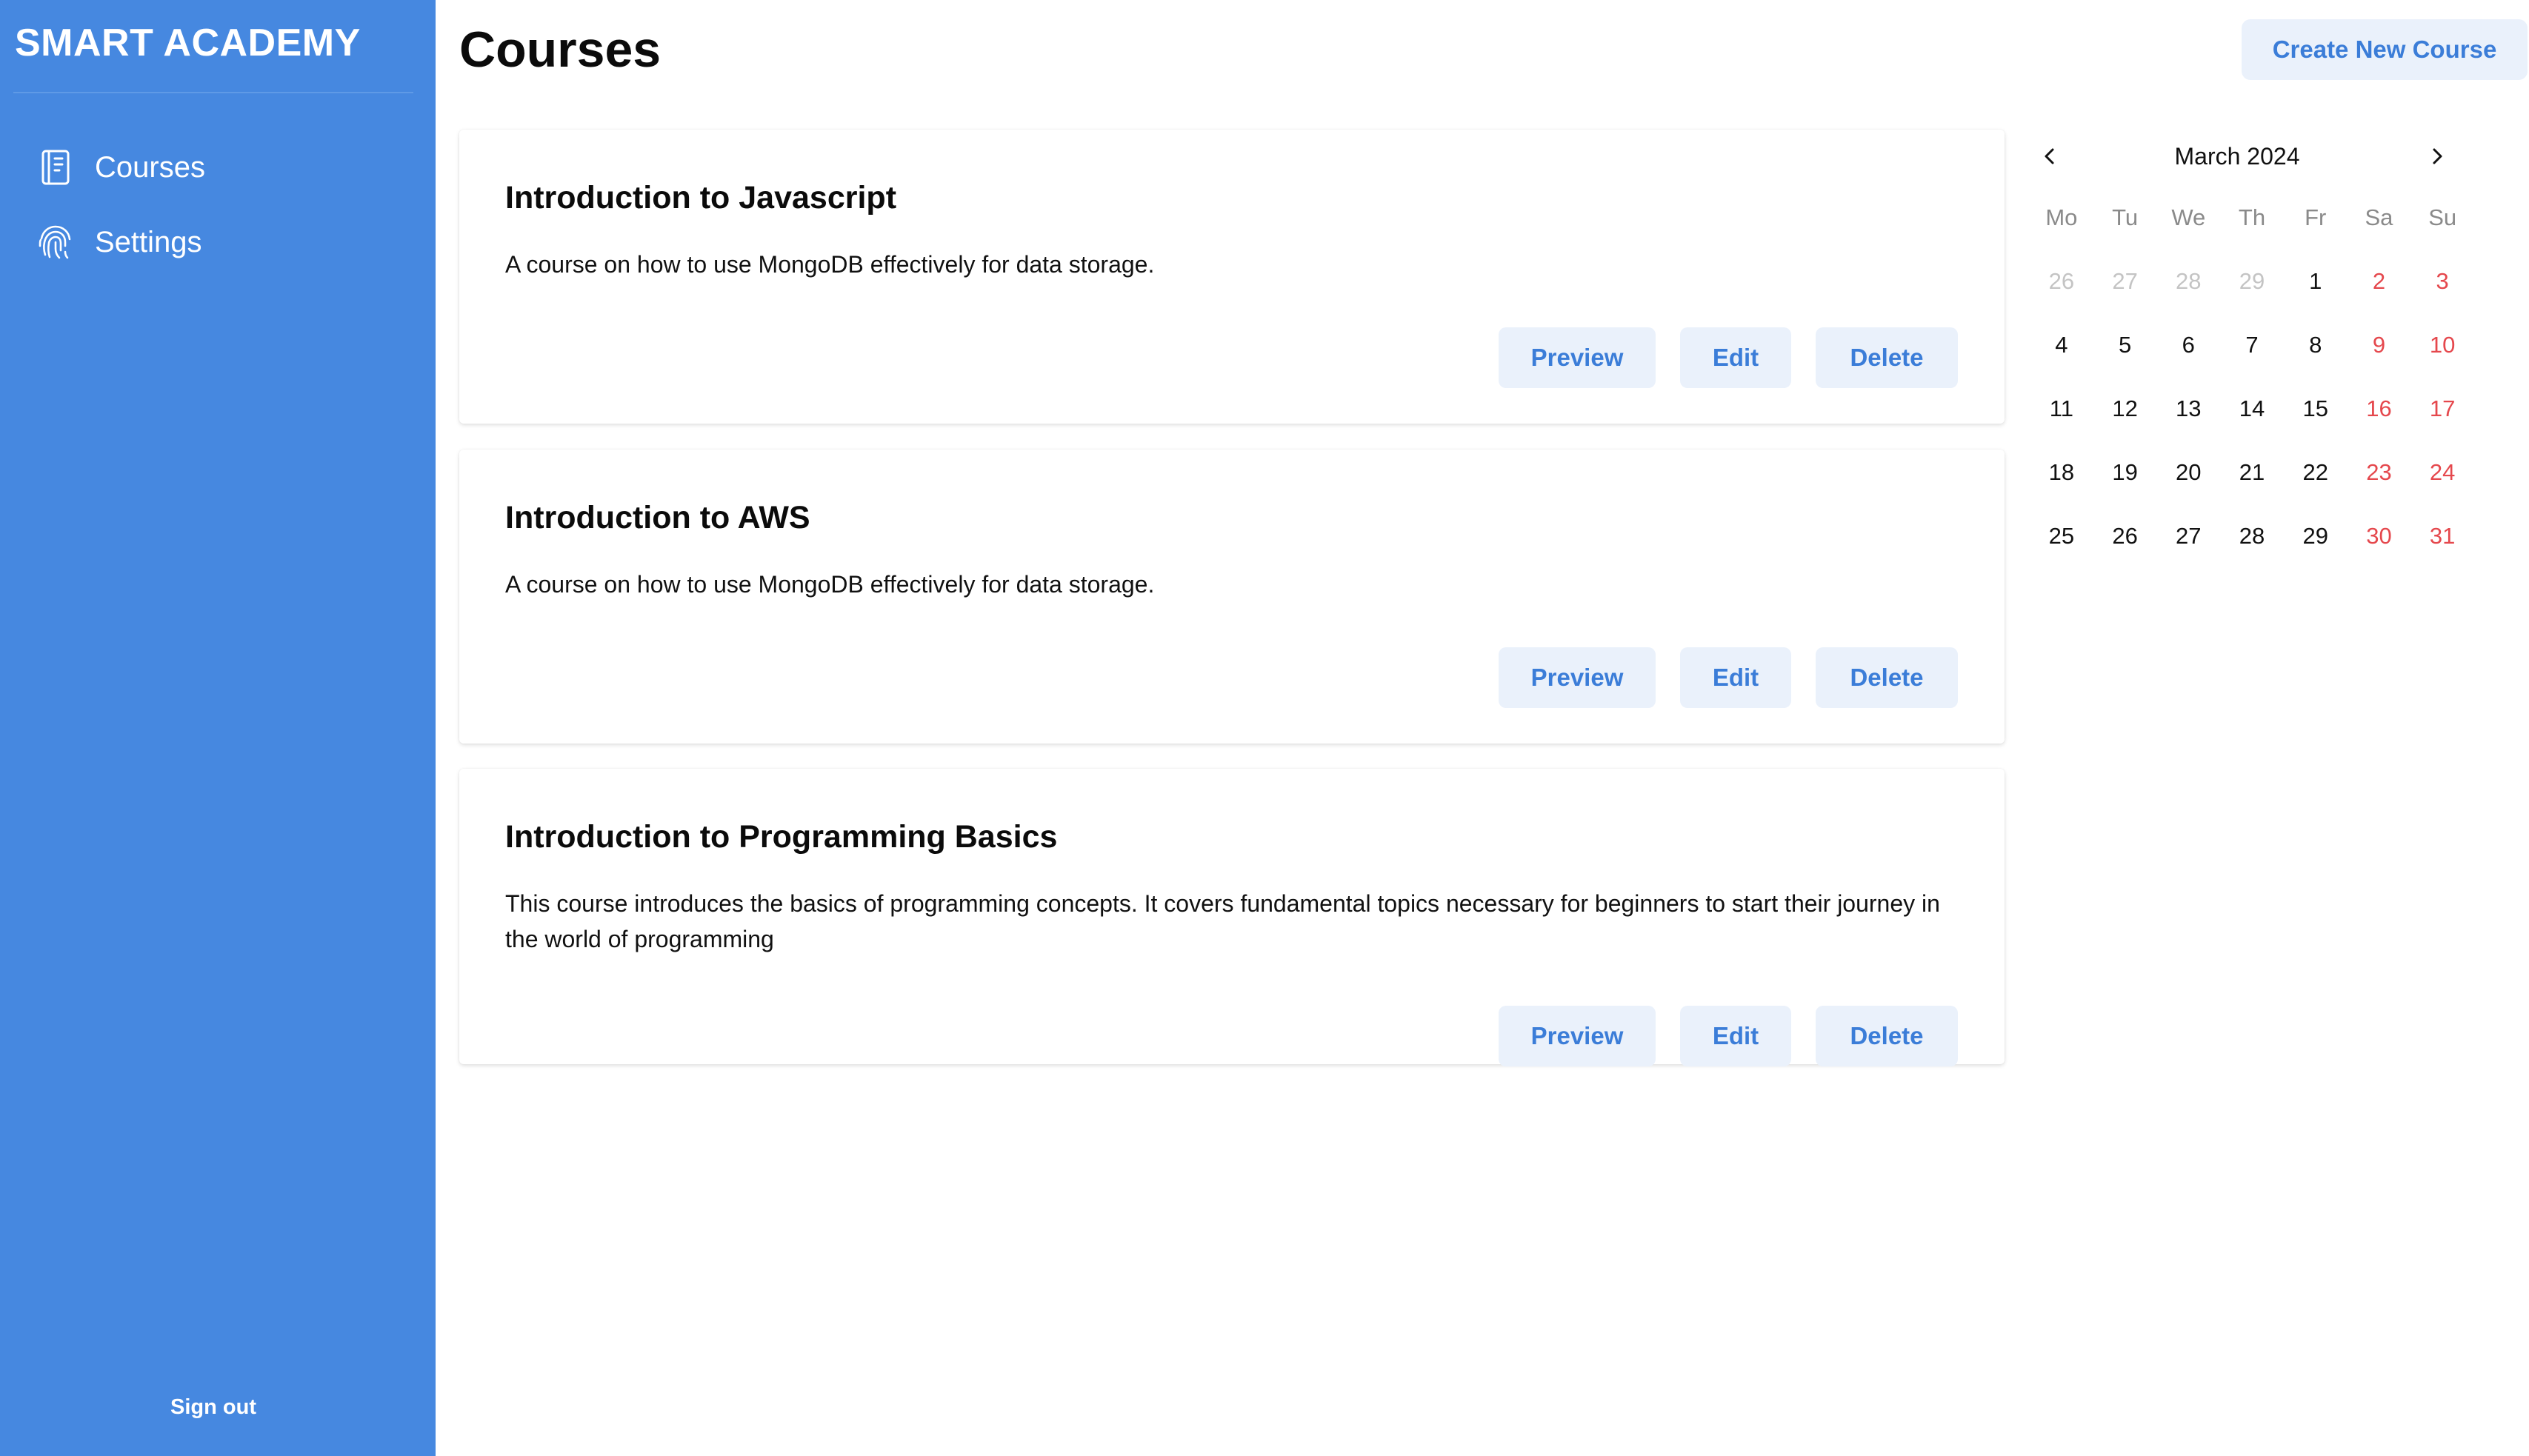 The width and height of the screenshot is (2529, 1456). Describe the element at coordinates (188, 42) in the screenshot. I see `app-brand: SMART ACADEMY` at that location.